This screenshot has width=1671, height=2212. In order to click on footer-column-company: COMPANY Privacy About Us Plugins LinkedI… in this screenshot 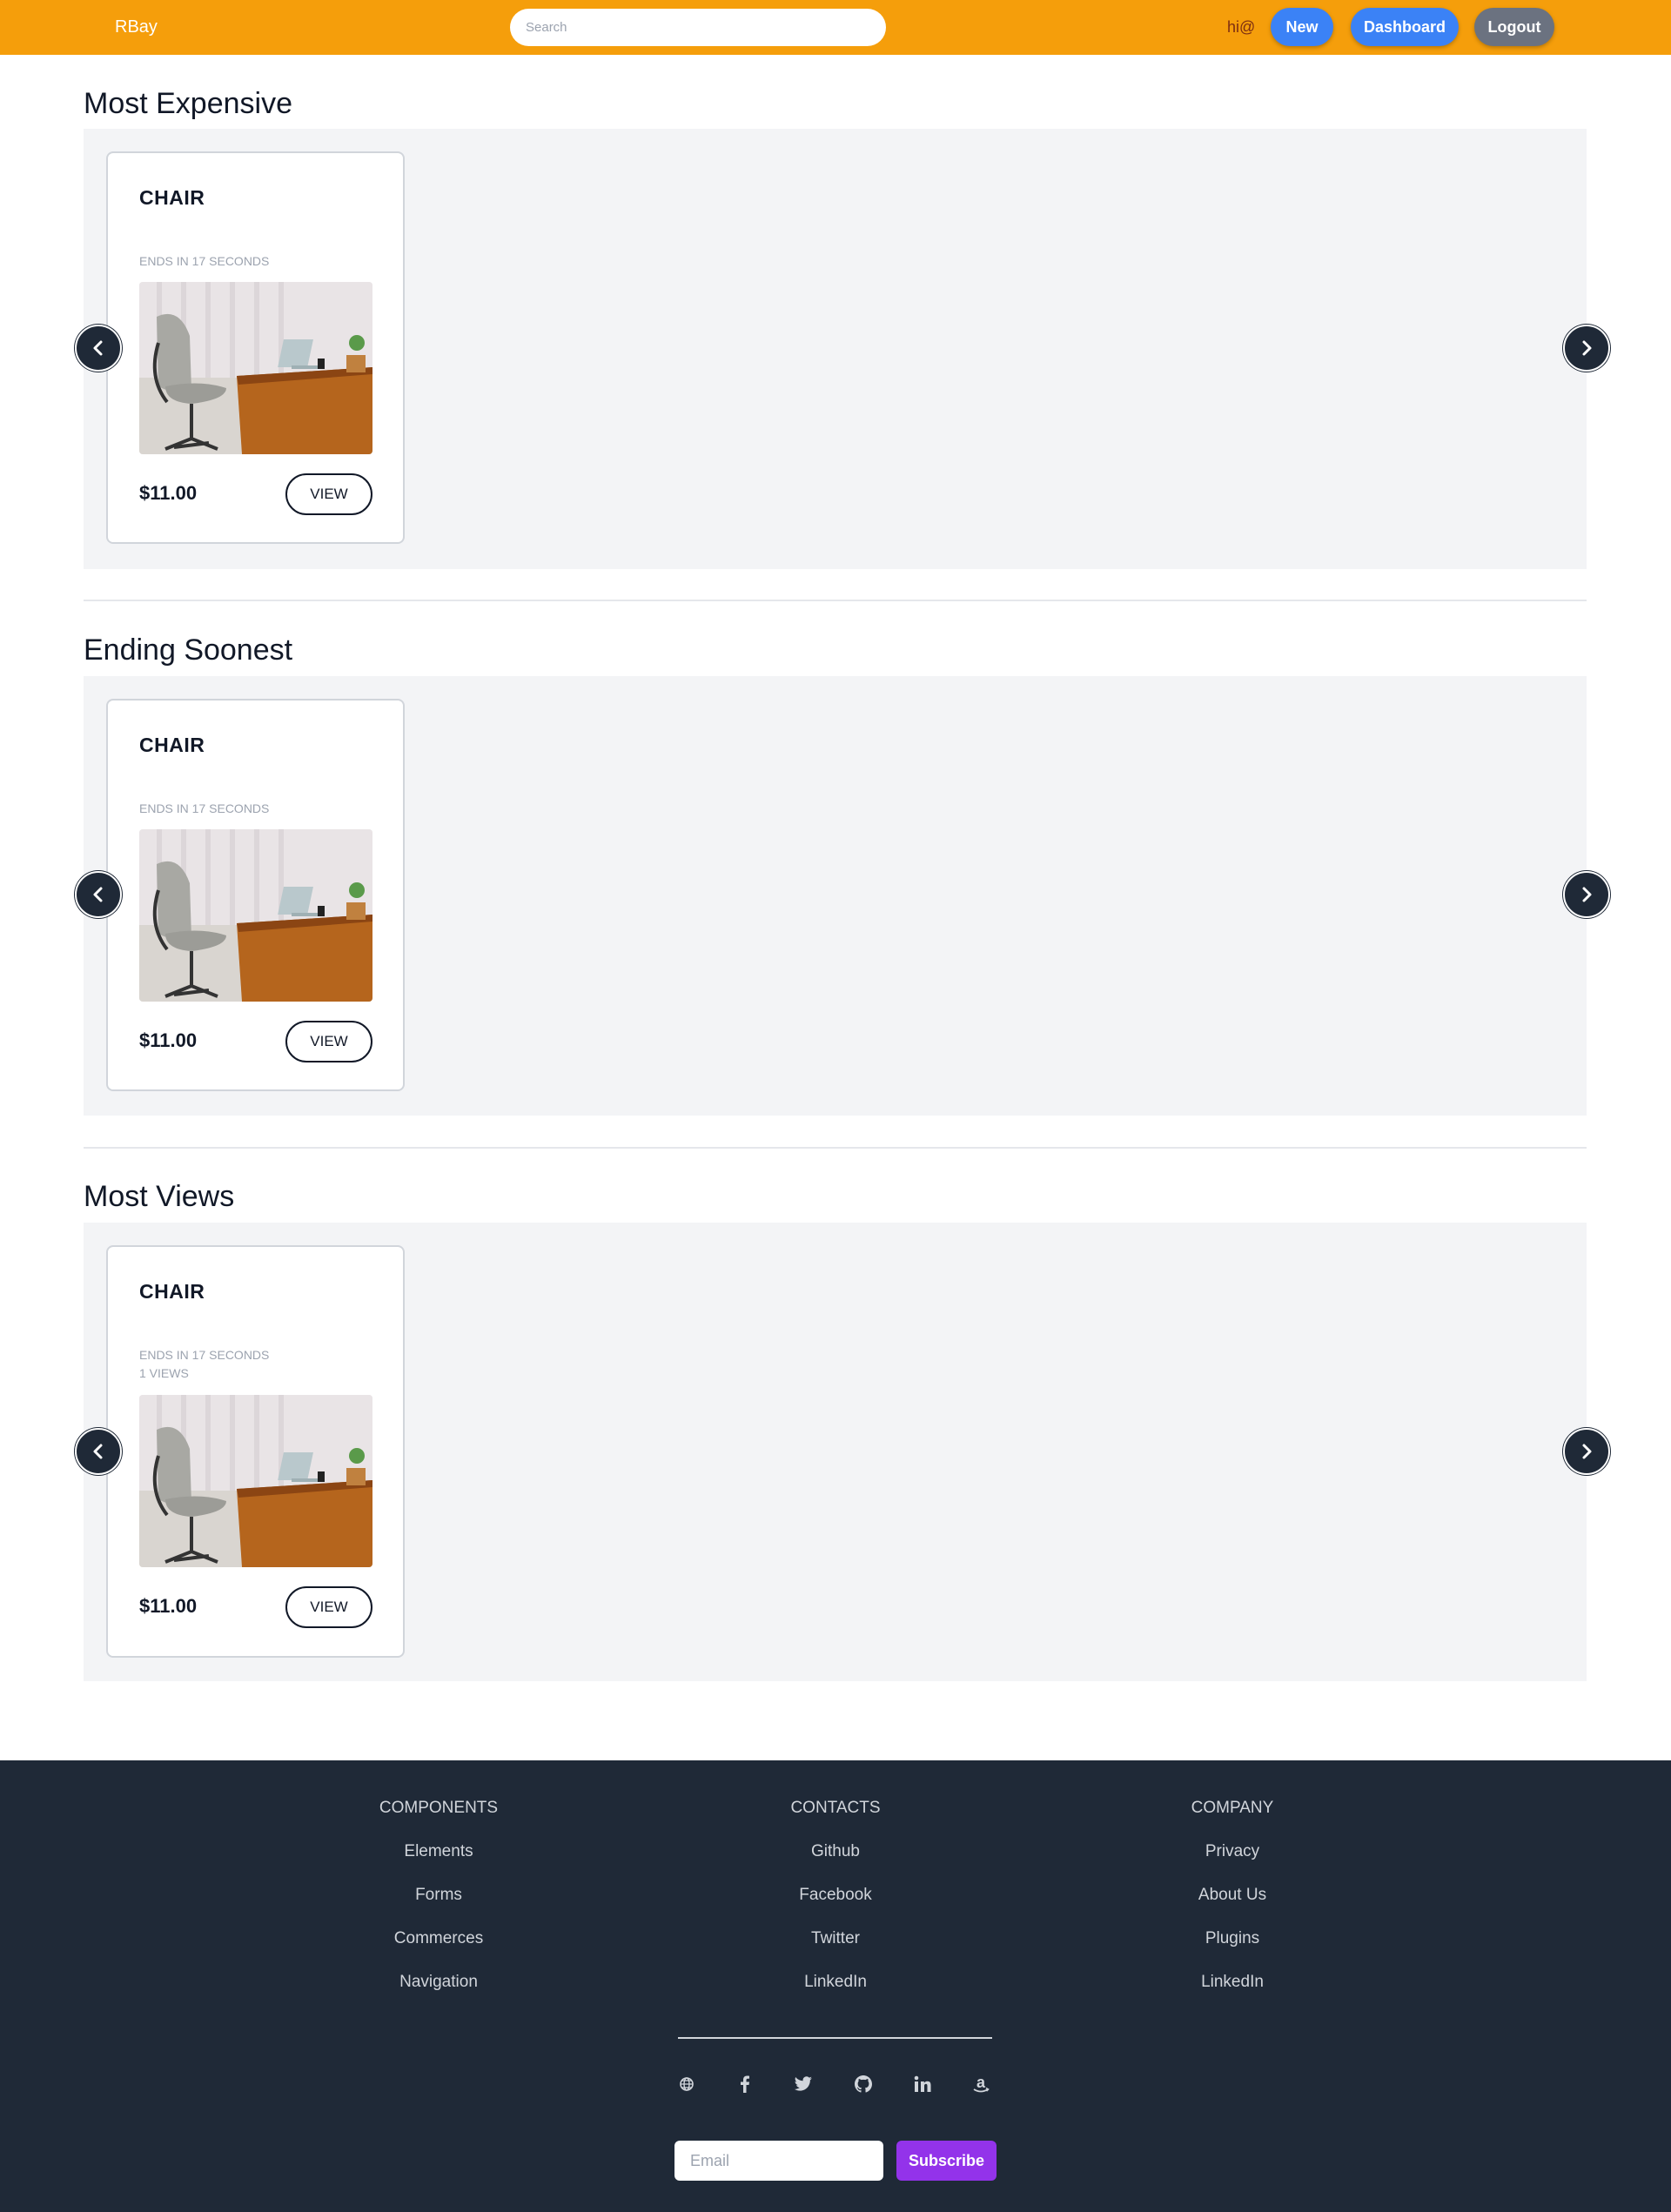, I will do `click(1232, 1904)`.